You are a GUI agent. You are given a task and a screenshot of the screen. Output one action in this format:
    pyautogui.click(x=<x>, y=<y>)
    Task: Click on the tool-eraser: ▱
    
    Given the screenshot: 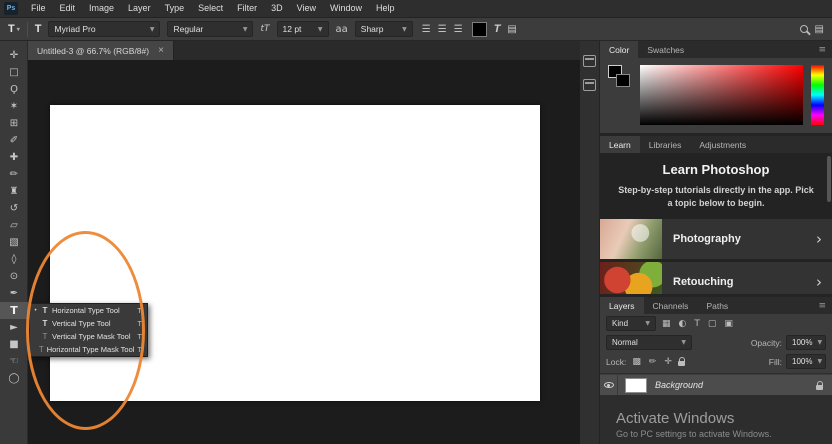 What is the action you would take?
    pyautogui.click(x=14, y=225)
    